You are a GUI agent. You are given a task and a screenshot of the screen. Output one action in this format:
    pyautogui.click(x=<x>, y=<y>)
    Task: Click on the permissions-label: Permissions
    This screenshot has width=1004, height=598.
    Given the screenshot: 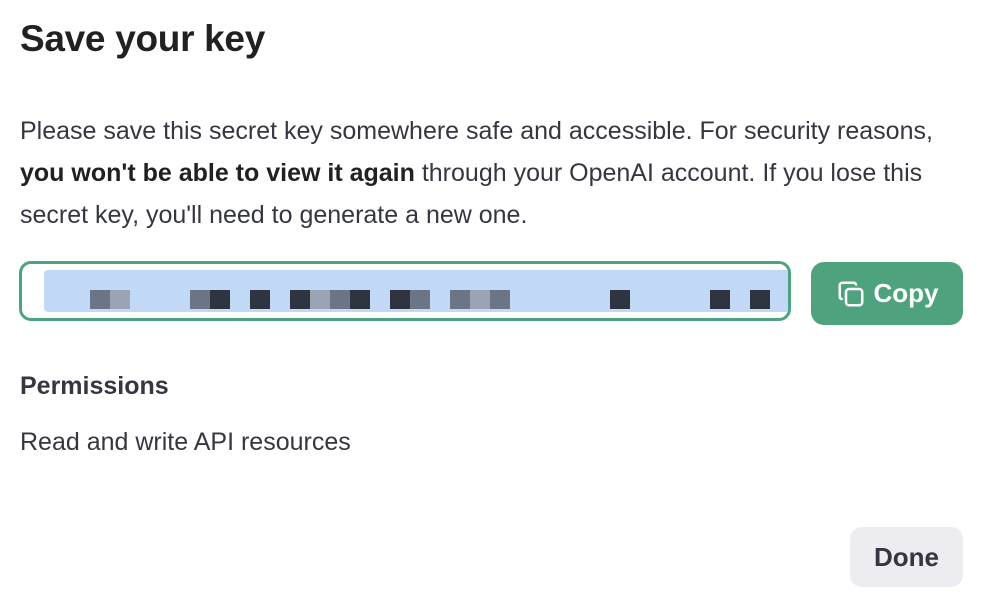 What is the action you would take?
    pyautogui.click(x=94, y=386)
    